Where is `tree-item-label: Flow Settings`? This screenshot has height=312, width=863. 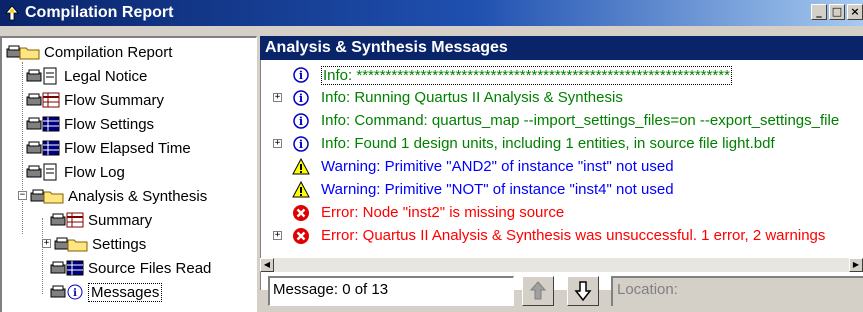
tree-item-label: Flow Settings is located at coordinates (109, 124).